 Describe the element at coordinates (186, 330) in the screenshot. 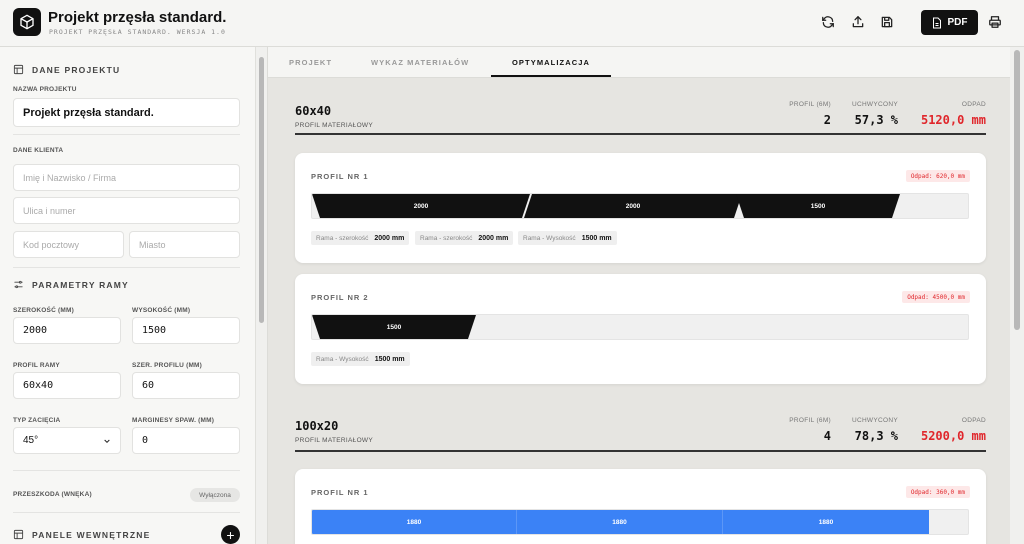

I see `height-input: 1500` at that location.